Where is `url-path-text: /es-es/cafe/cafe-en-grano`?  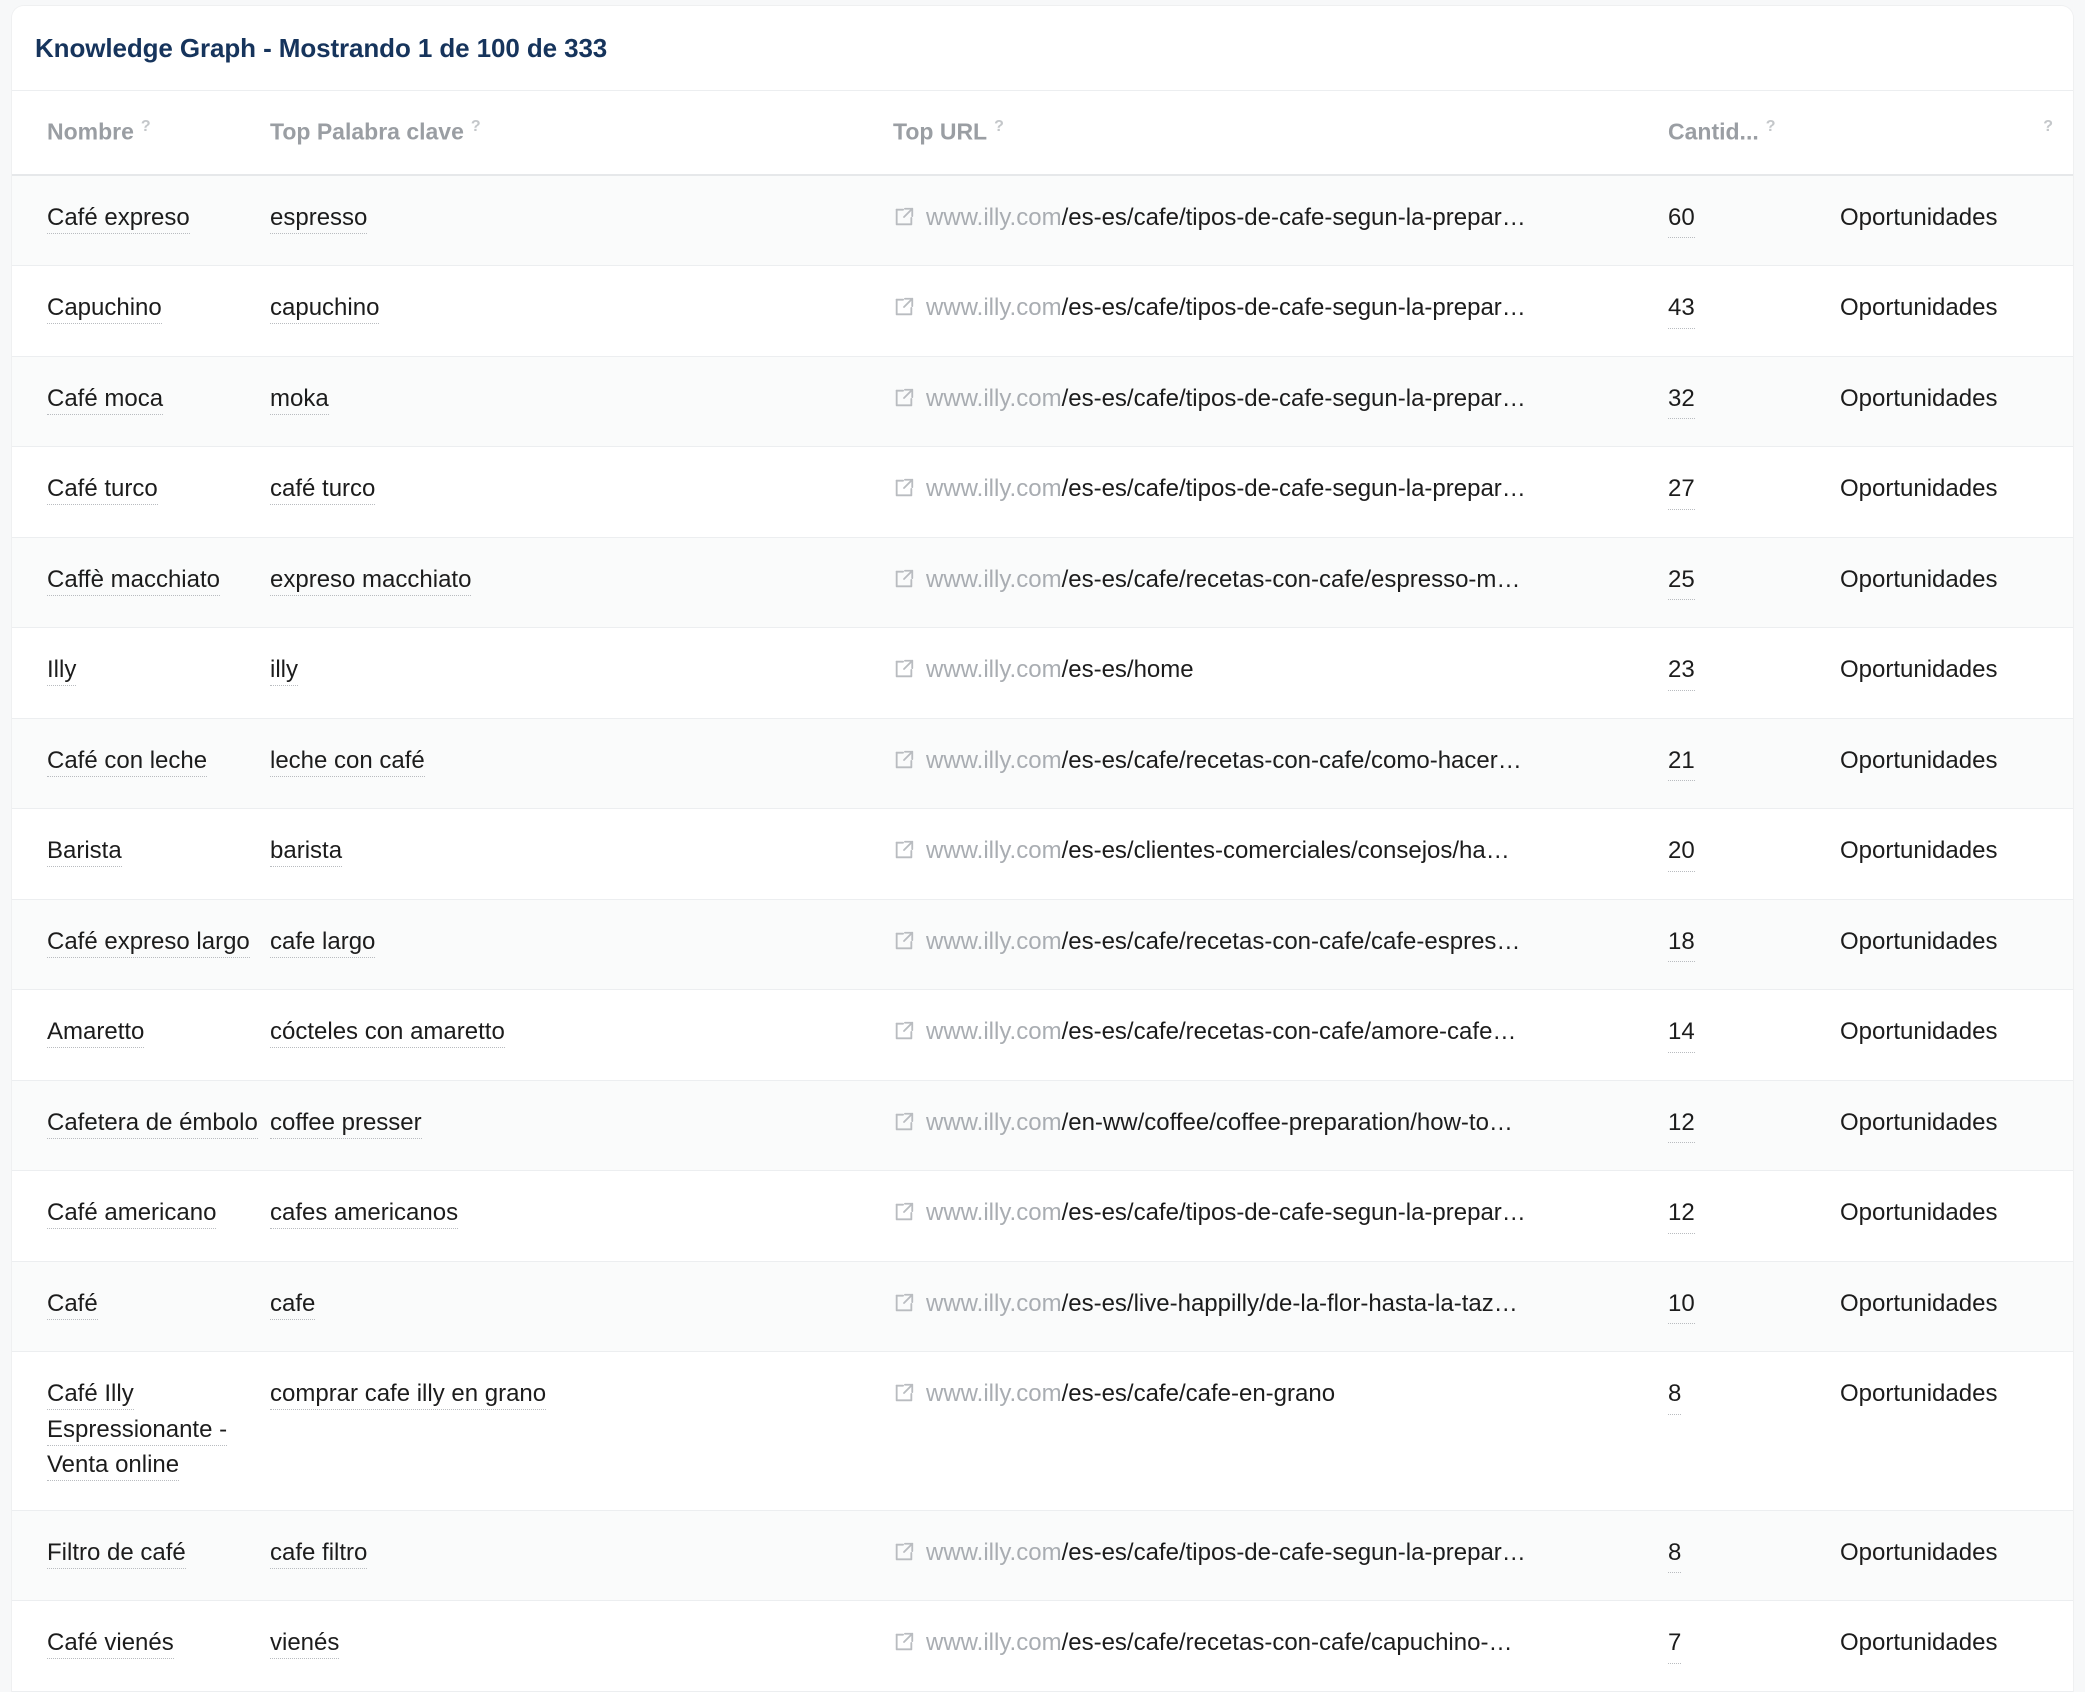
url-path-text: /es-es/cafe/cafe-en-grano is located at coordinates (1198, 1393).